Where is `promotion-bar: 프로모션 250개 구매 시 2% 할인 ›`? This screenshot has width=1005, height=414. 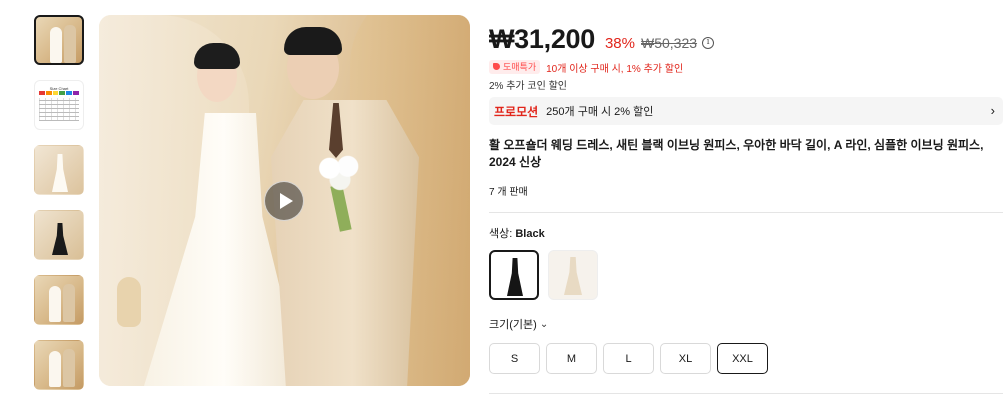 promotion-bar: 프로모션 250개 구매 시 2% 할인 › is located at coordinates (746, 111).